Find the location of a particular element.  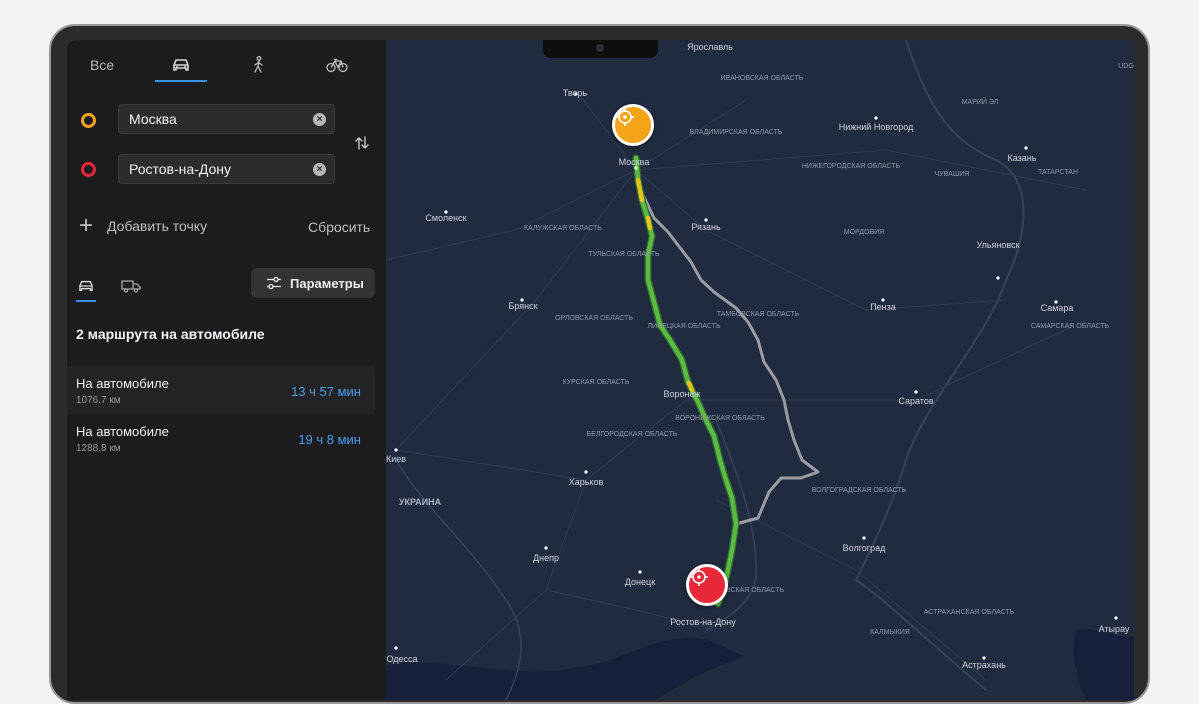

region-label: БЕЛГОРОДСКАЯ ОБЛАСТЬ is located at coordinates (632, 434).